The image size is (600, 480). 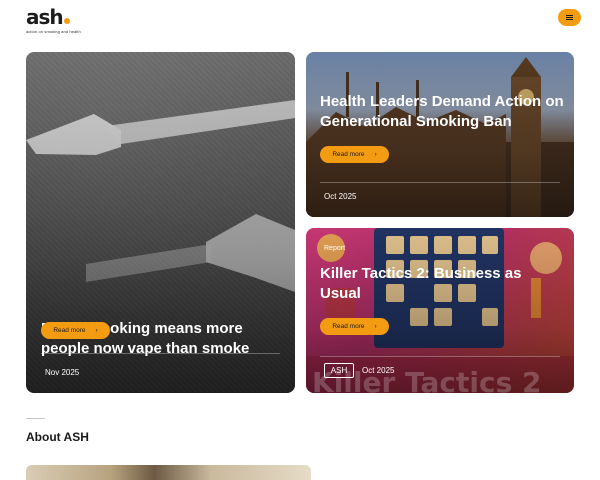 What do you see at coordinates (57, 437) in the screenshot?
I see `about-heading: About ASH` at bounding box center [57, 437].